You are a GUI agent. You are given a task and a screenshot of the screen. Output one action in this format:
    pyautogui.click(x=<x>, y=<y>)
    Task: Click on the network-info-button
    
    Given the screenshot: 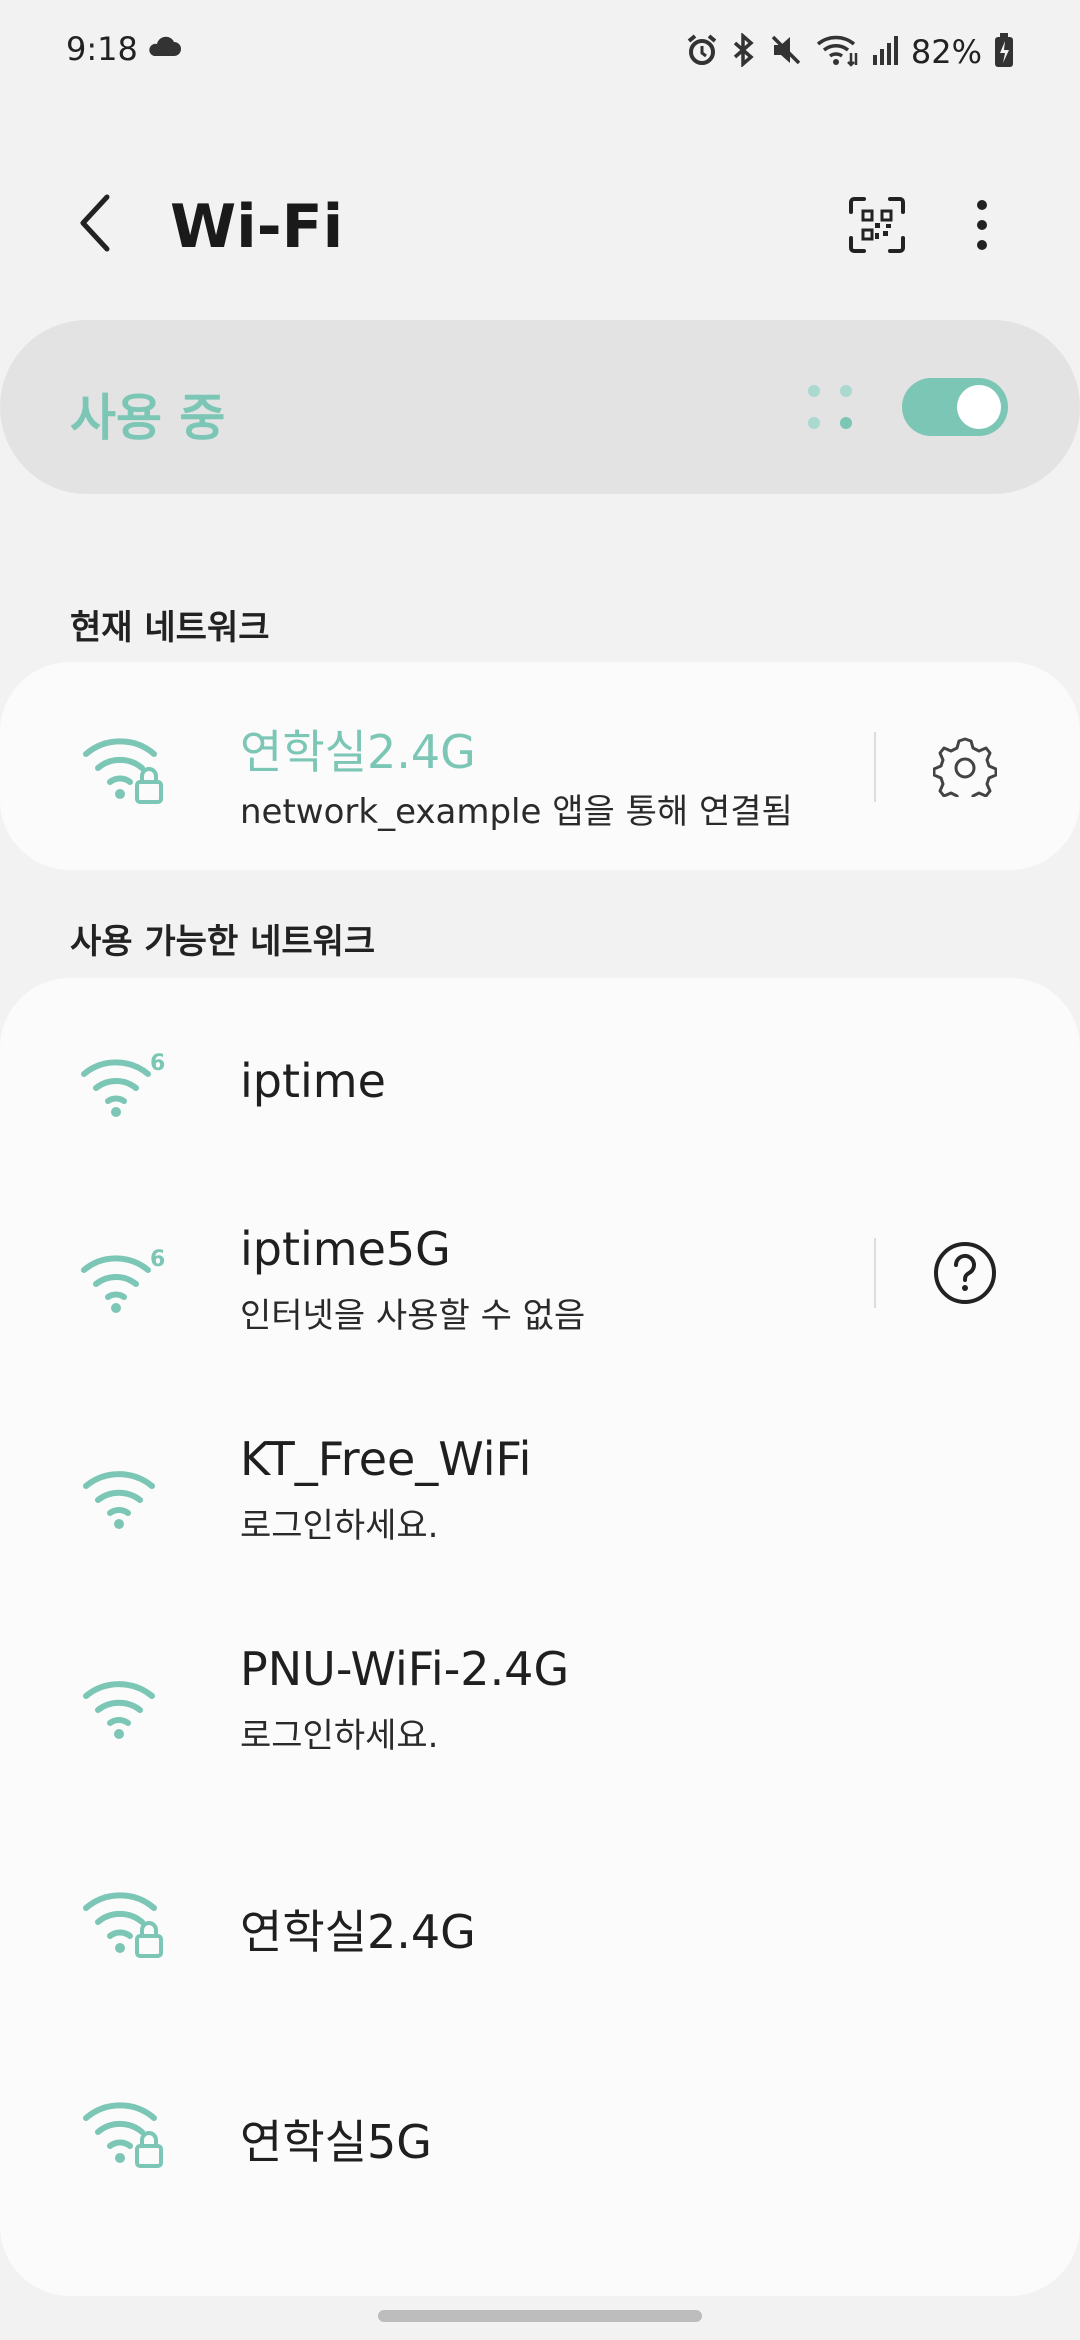 What is the action you would take?
    pyautogui.click(x=965, y=1275)
    